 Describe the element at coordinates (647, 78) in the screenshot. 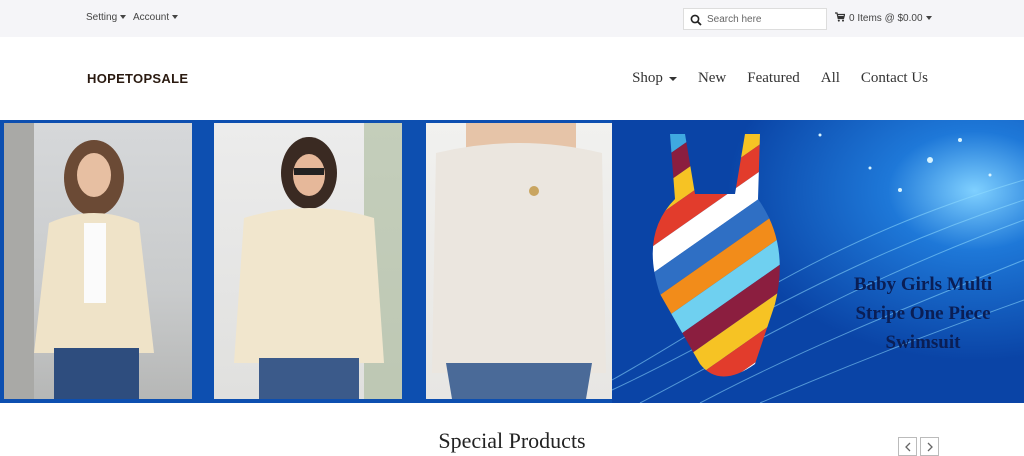

I see `nav-label: Shop` at that location.